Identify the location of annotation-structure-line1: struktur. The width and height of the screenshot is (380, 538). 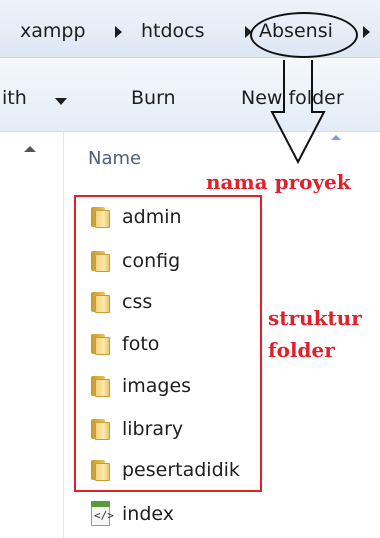
(315, 318).